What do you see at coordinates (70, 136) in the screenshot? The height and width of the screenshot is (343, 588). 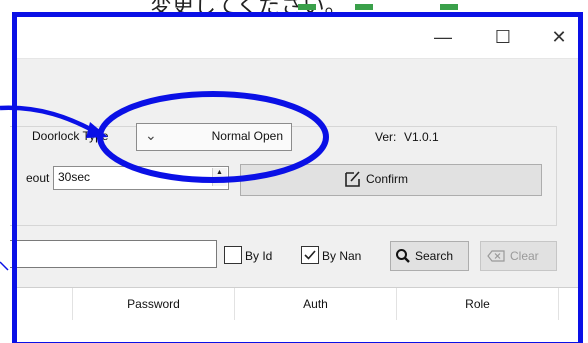 I see `doorlock-type-label: Doorlock Type` at bounding box center [70, 136].